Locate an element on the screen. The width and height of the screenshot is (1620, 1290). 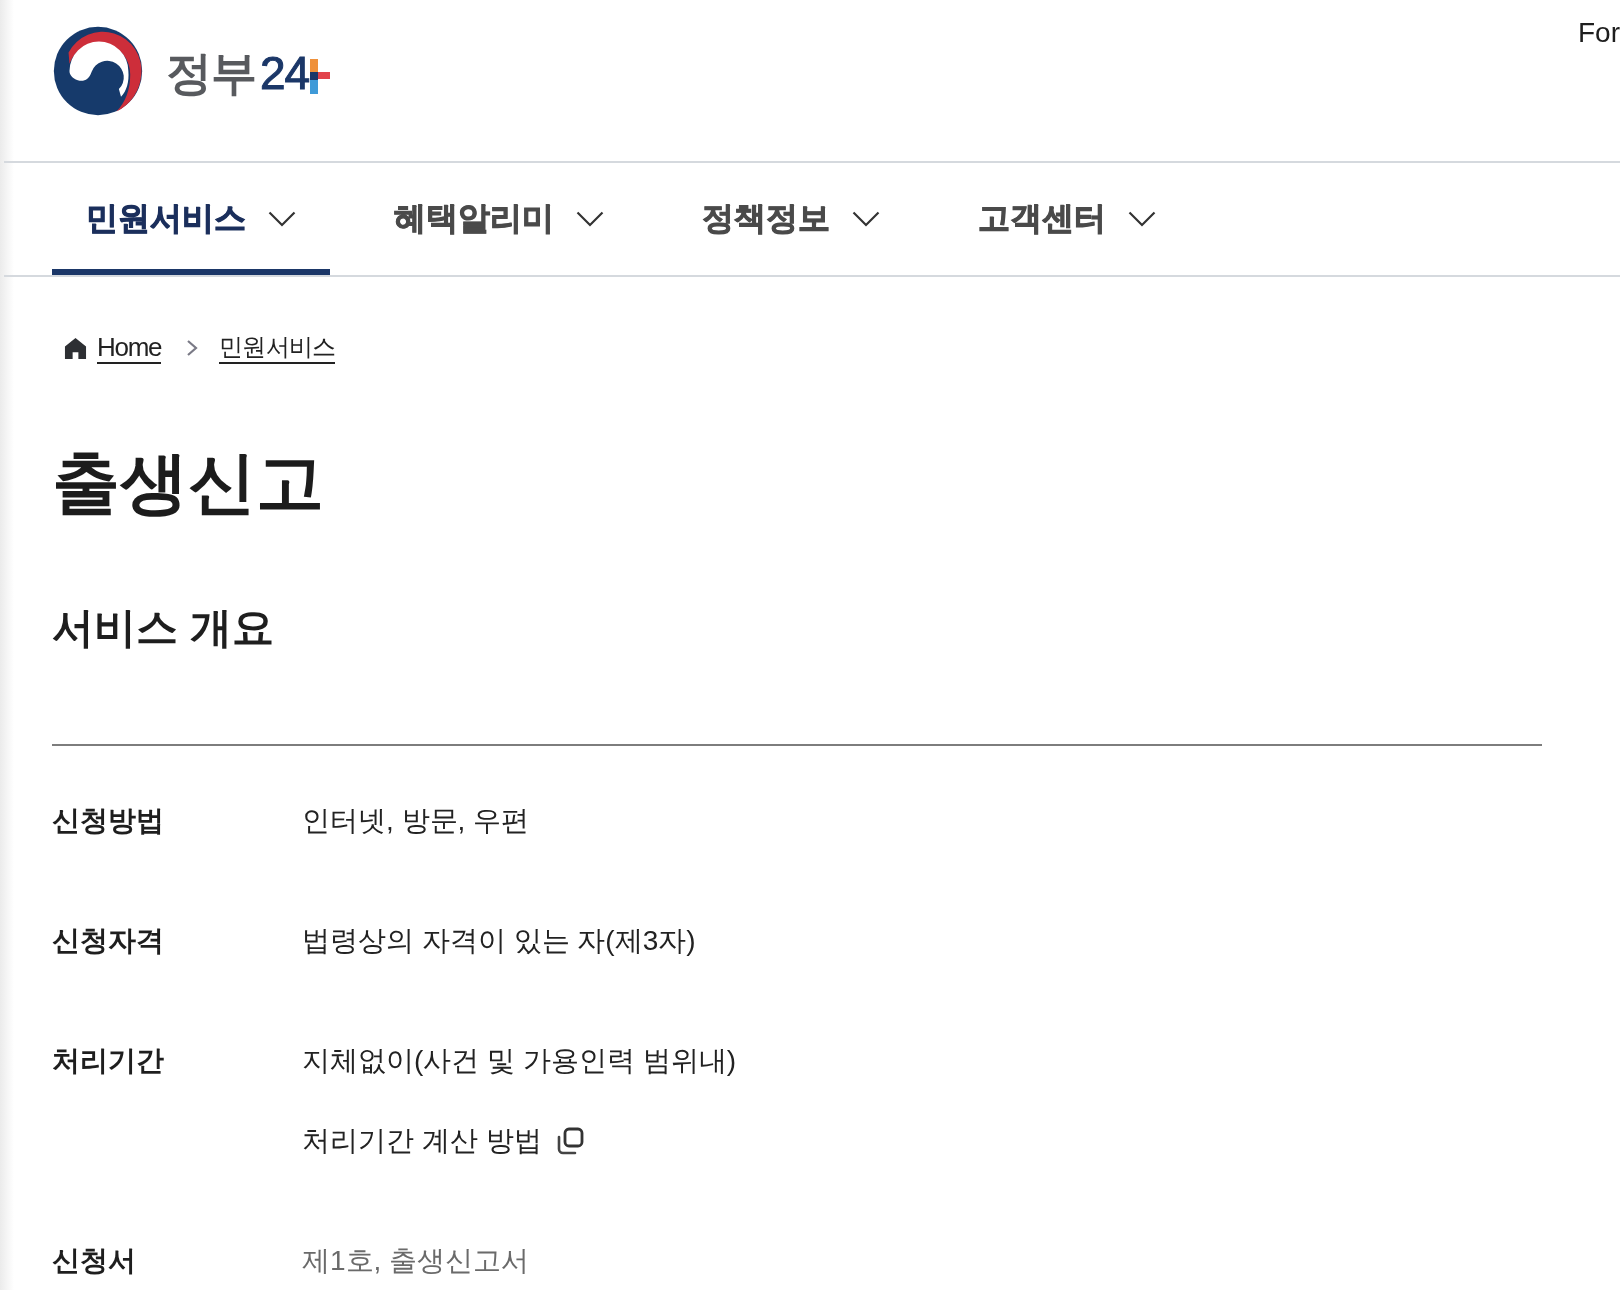
nav-tab: 혜택알리미 is located at coordinates (499, 219).